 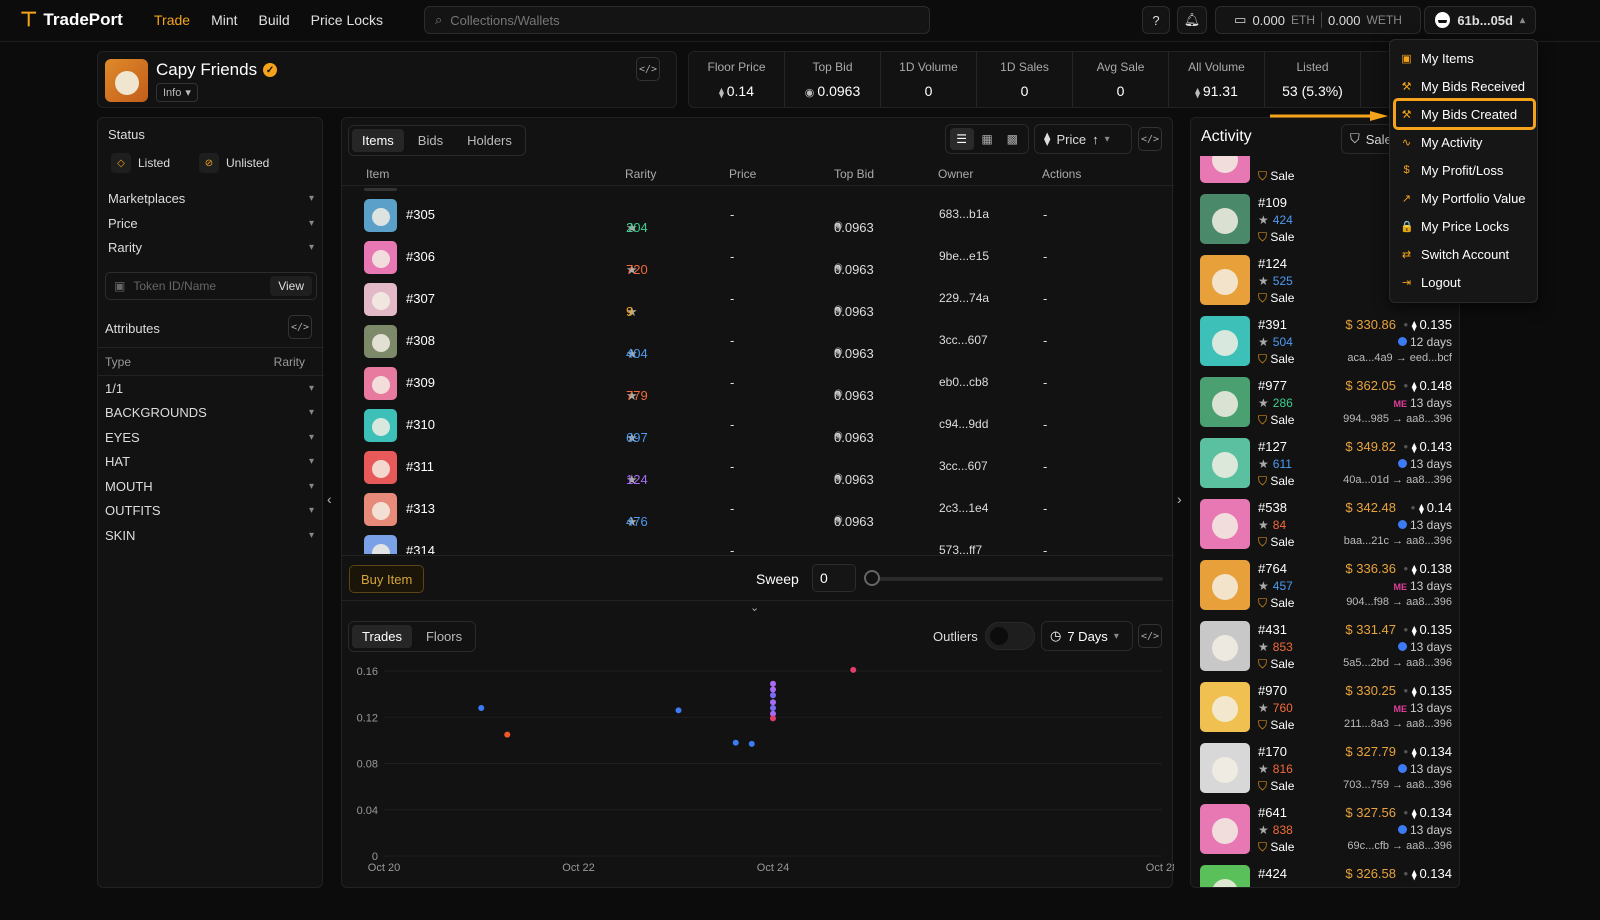 I want to click on activity-item: #424 $ 326.58 • ⧫ 0.134, so click(x=1326, y=874).